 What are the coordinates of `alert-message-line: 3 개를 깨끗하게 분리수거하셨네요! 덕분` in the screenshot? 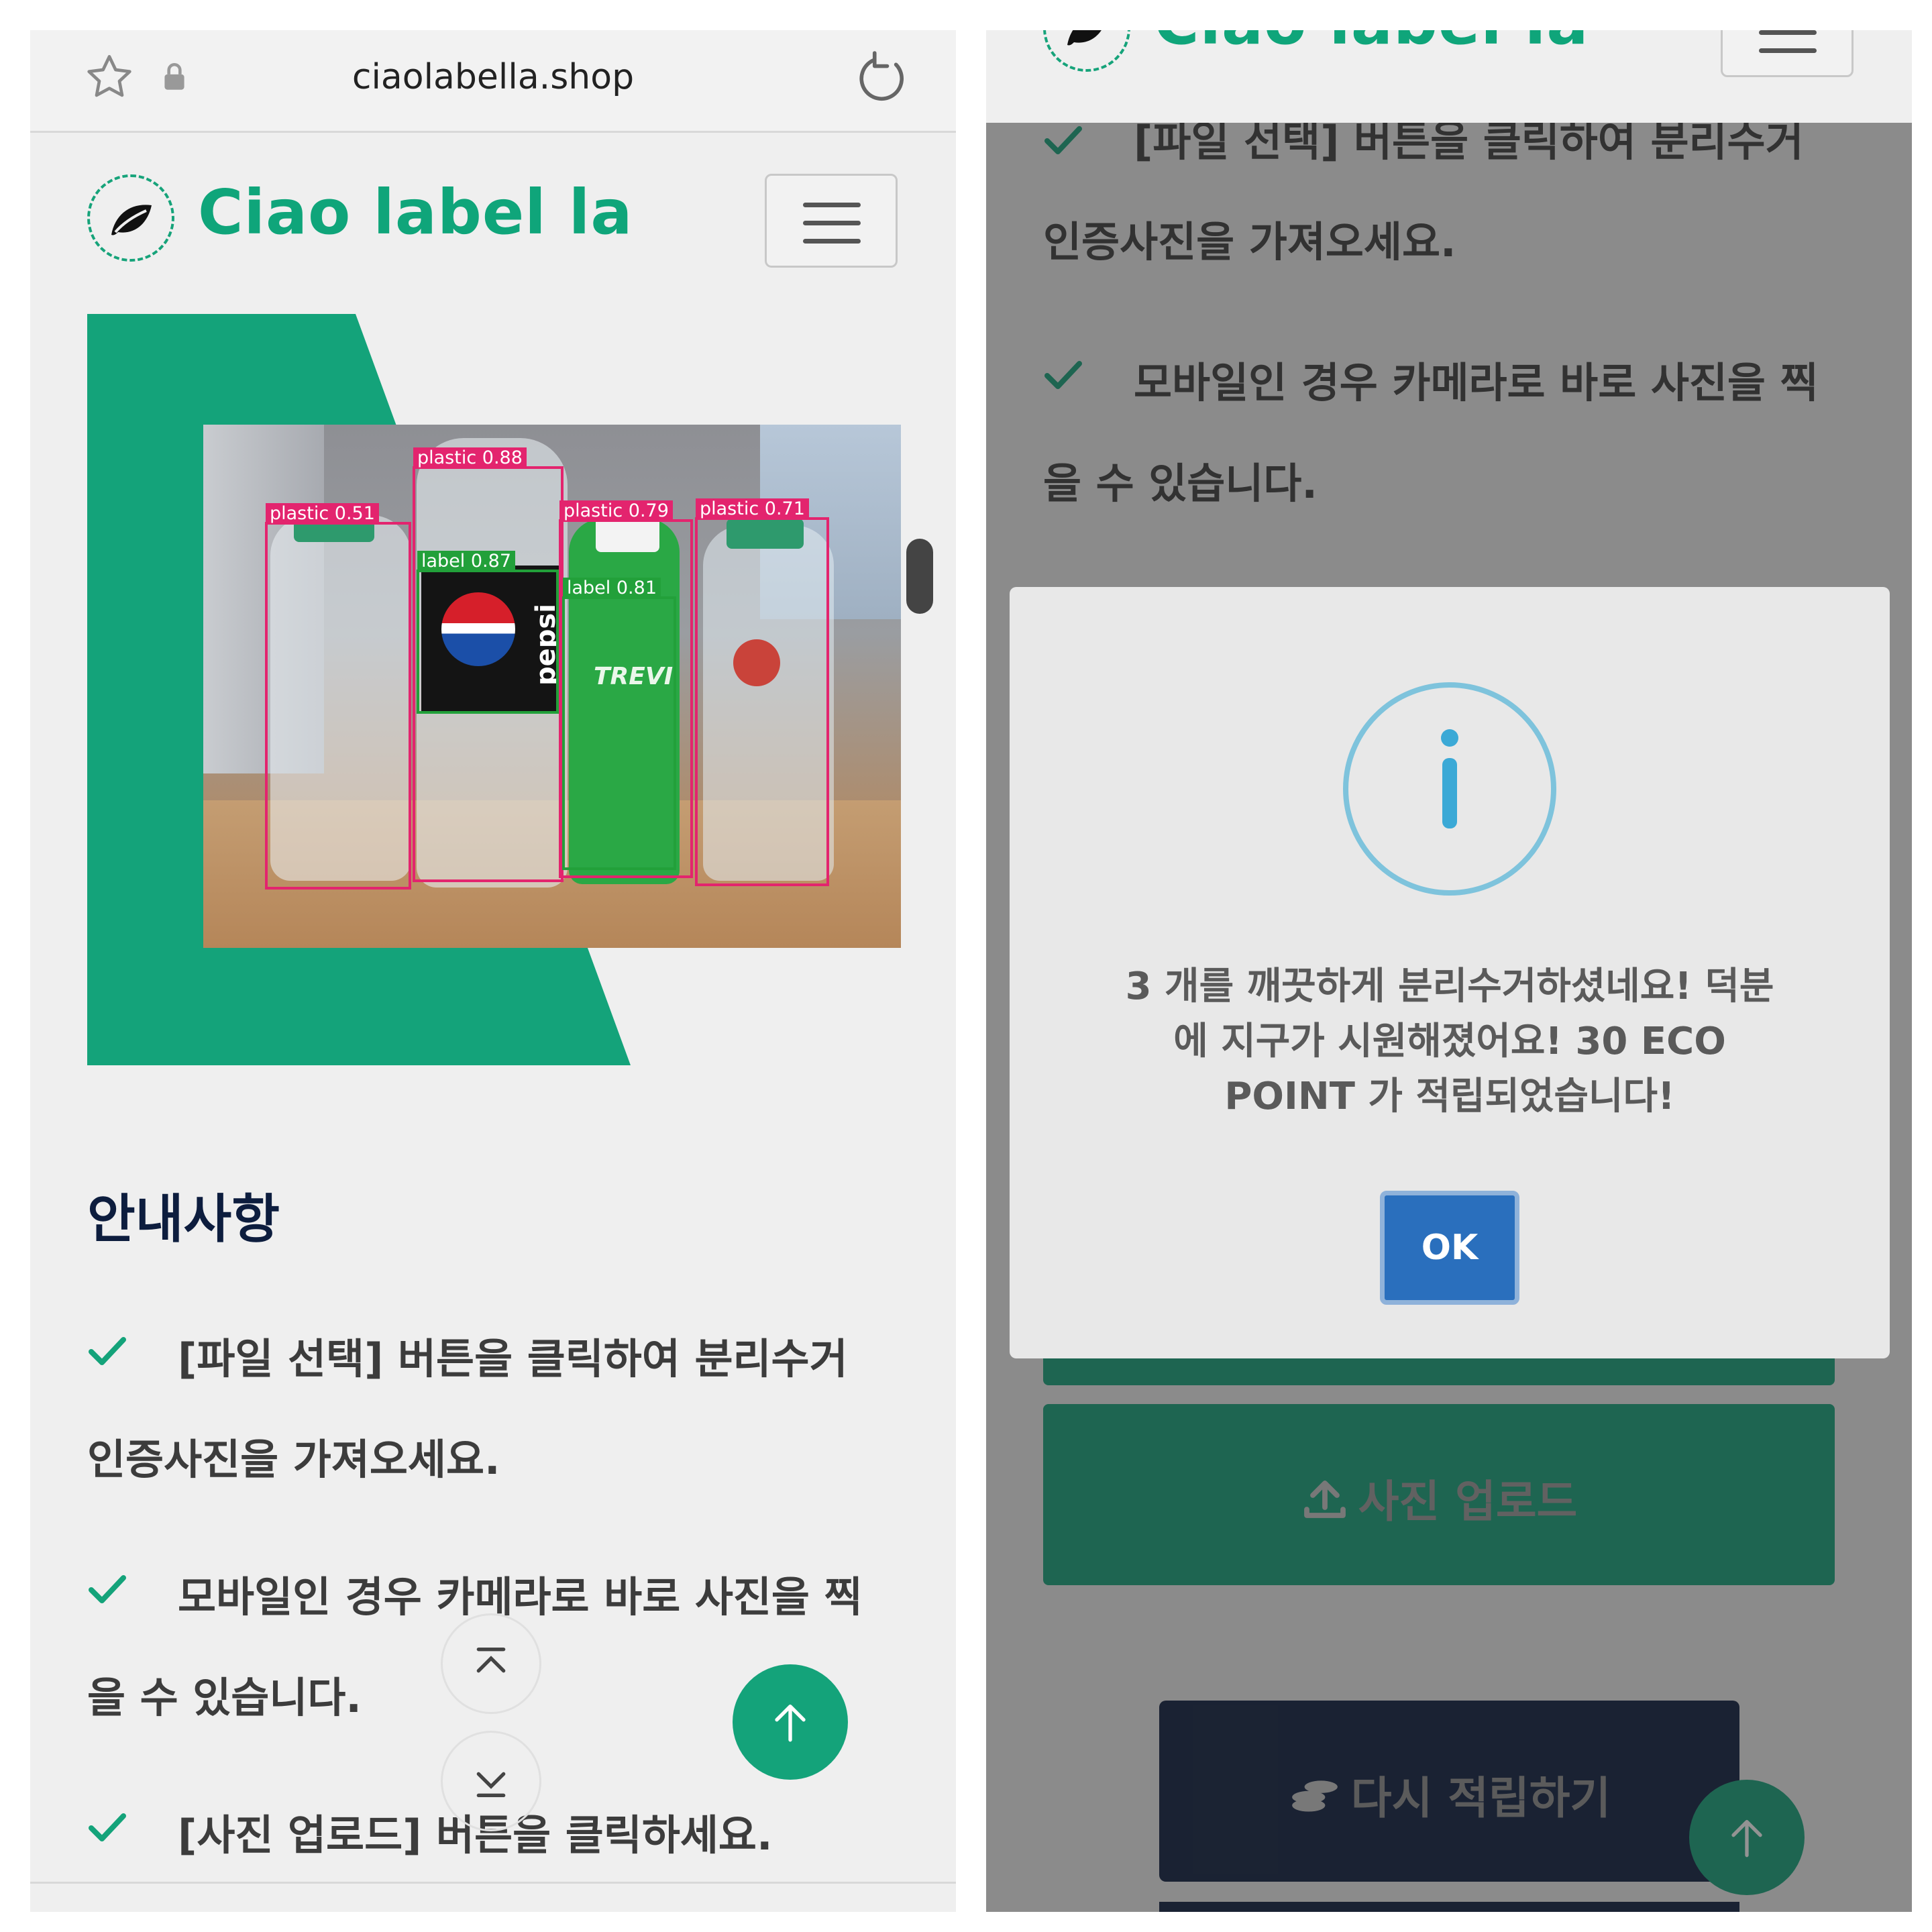 It's located at (1449, 986).